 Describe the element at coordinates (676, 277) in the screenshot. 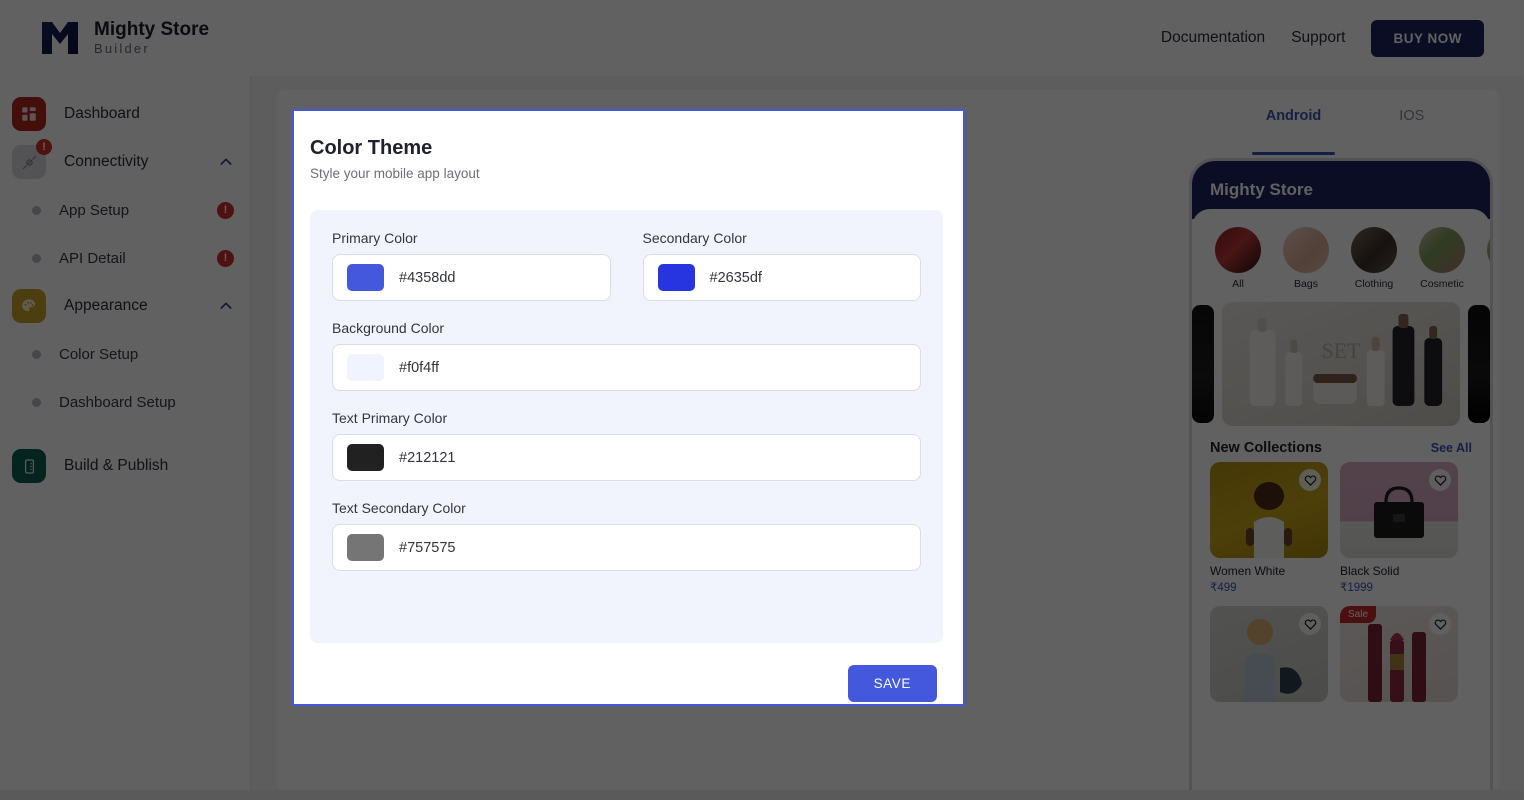

I see `secondary-color-swatch` at that location.